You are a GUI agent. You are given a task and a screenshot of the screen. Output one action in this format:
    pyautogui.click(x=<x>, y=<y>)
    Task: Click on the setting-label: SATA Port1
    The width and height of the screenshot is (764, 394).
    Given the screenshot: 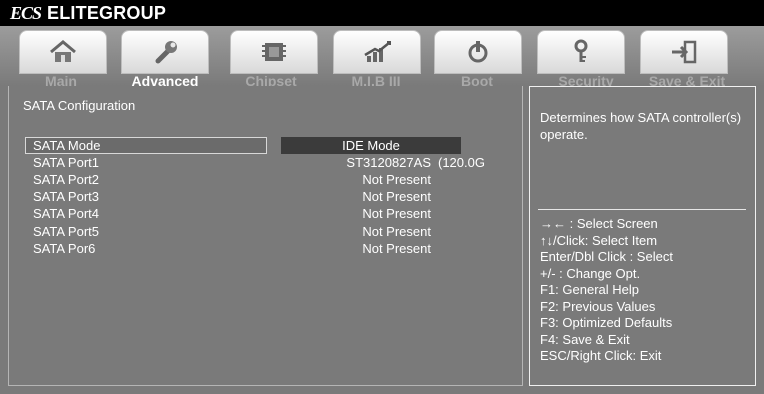 What is the action you would take?
    pyautogui.click(x=66, y=162)
    